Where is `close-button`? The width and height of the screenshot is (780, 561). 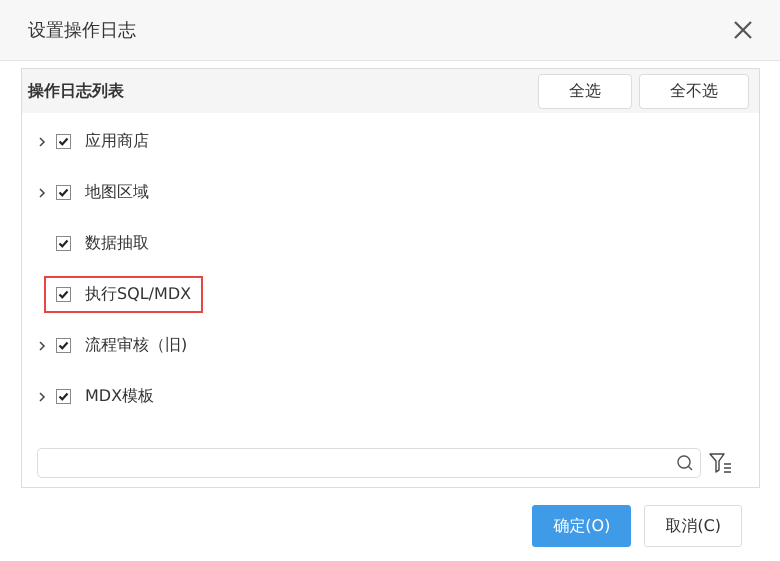
close-button is located at coordinates (743, 30).